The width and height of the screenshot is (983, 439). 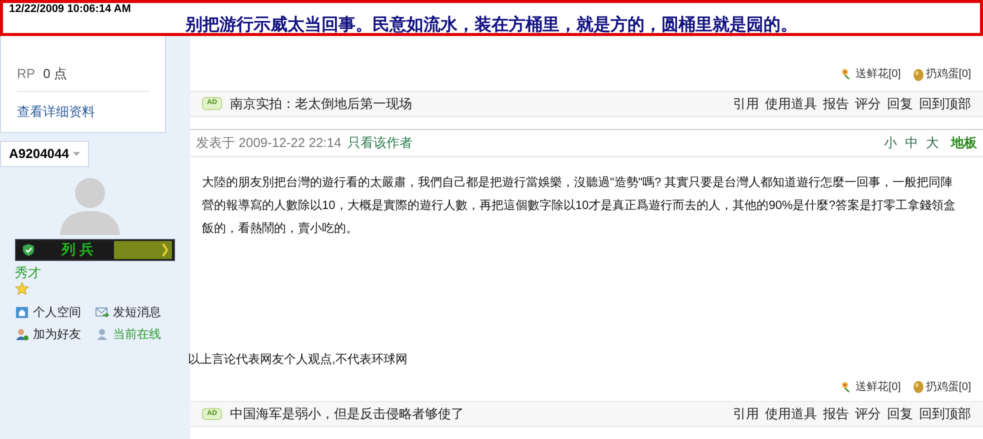 What do you see at coordinates (70, 9) in the screenshot?
I see `banner-timestamp: 12/22/2009 10:06:14 AM` at bounding box center [70, 9].